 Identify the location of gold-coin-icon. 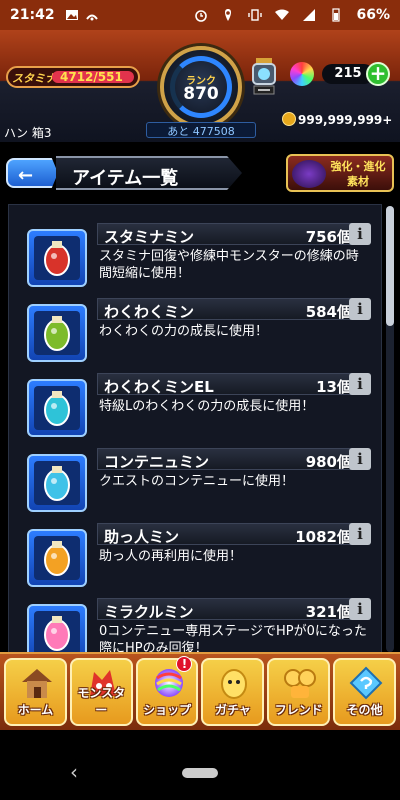
(289, 119).